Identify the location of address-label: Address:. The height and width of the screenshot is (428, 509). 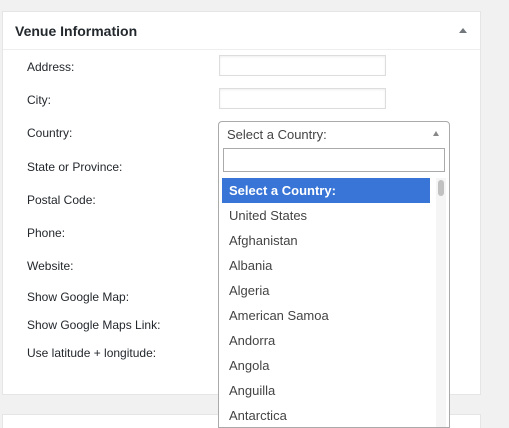
(51, 67).